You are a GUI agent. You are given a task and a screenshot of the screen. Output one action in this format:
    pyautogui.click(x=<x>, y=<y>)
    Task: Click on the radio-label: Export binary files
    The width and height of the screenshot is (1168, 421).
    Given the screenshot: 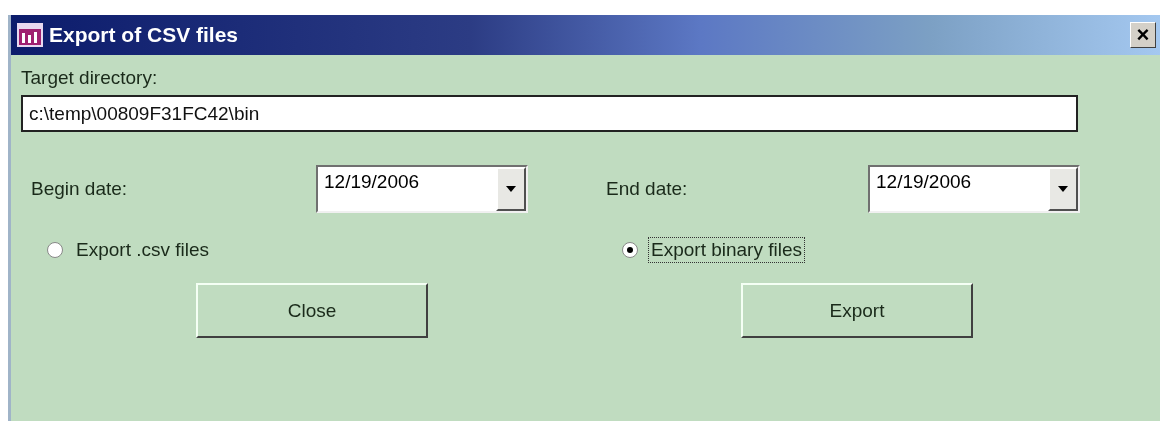 What is the action you would take?
    pyautogui.click(x=726, y=250)
    